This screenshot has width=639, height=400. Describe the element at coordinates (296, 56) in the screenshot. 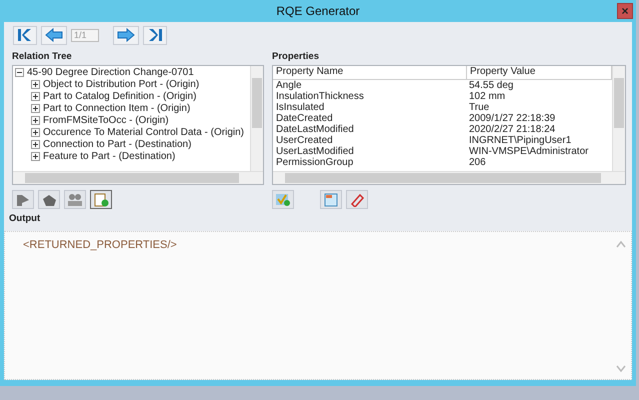

I see `section-label: Properties` at that location.